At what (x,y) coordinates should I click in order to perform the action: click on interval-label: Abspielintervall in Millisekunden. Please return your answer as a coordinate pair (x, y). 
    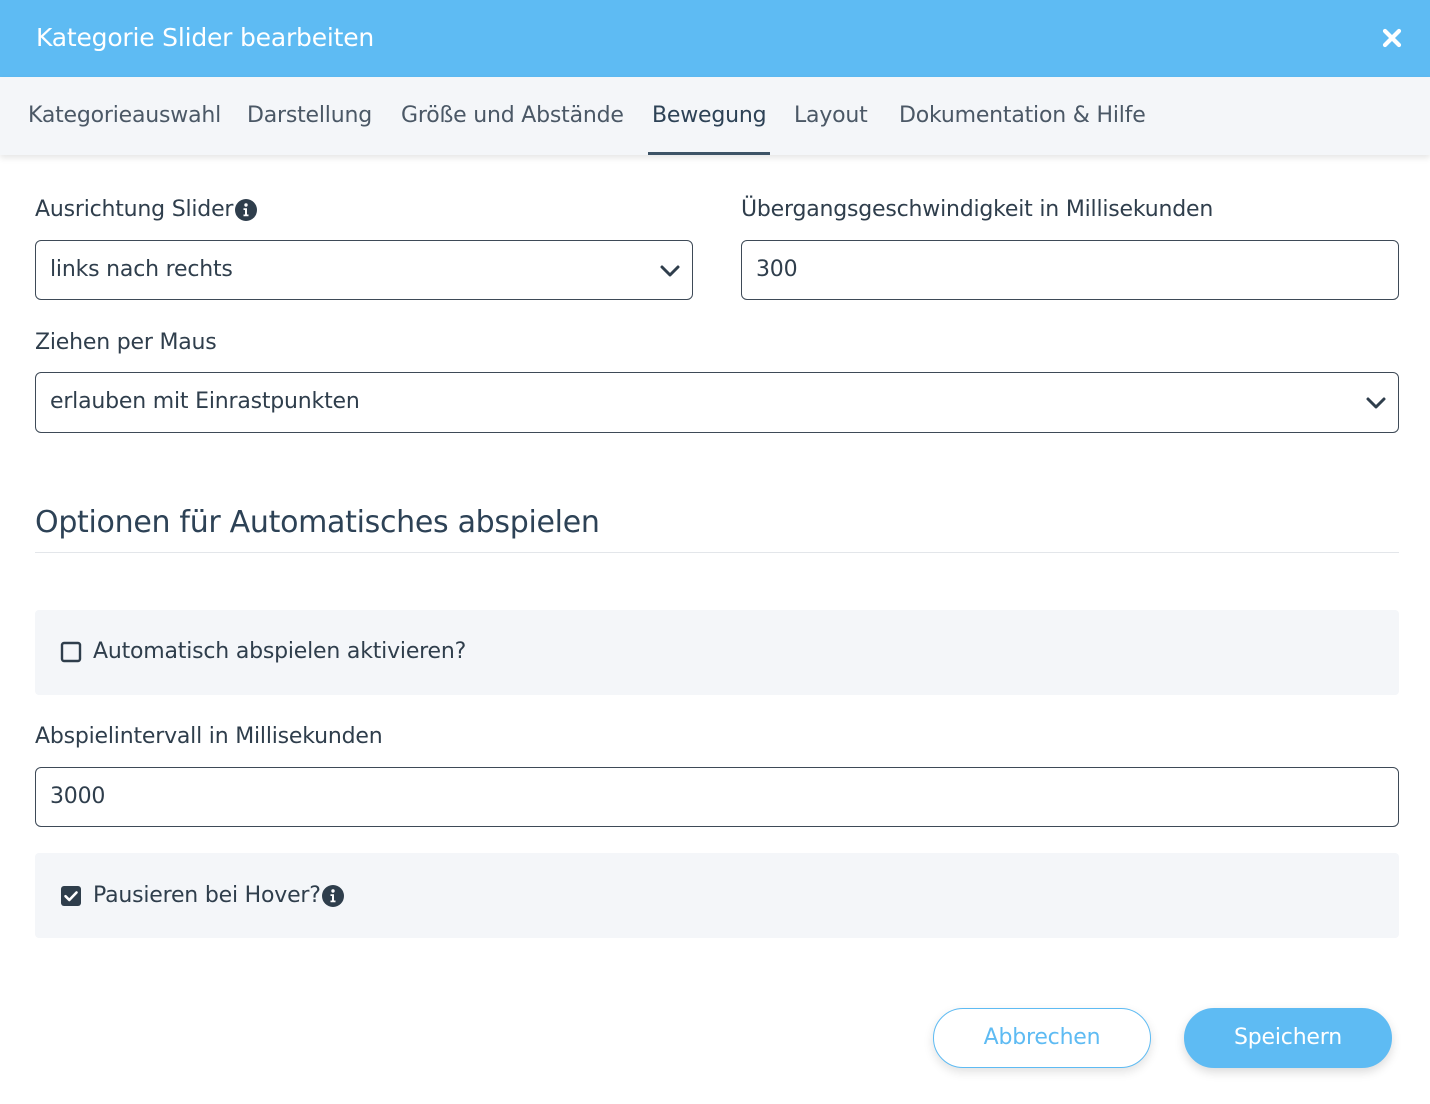
    Looking at the image, I should click on (209, 736).